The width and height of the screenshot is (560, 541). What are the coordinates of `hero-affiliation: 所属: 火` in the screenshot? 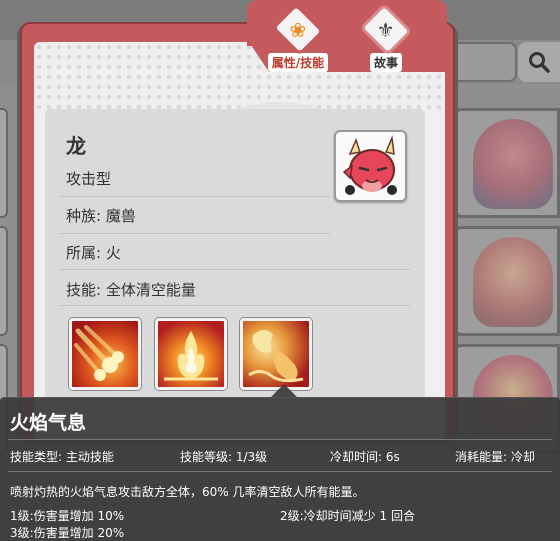 It's located at (93, 253).